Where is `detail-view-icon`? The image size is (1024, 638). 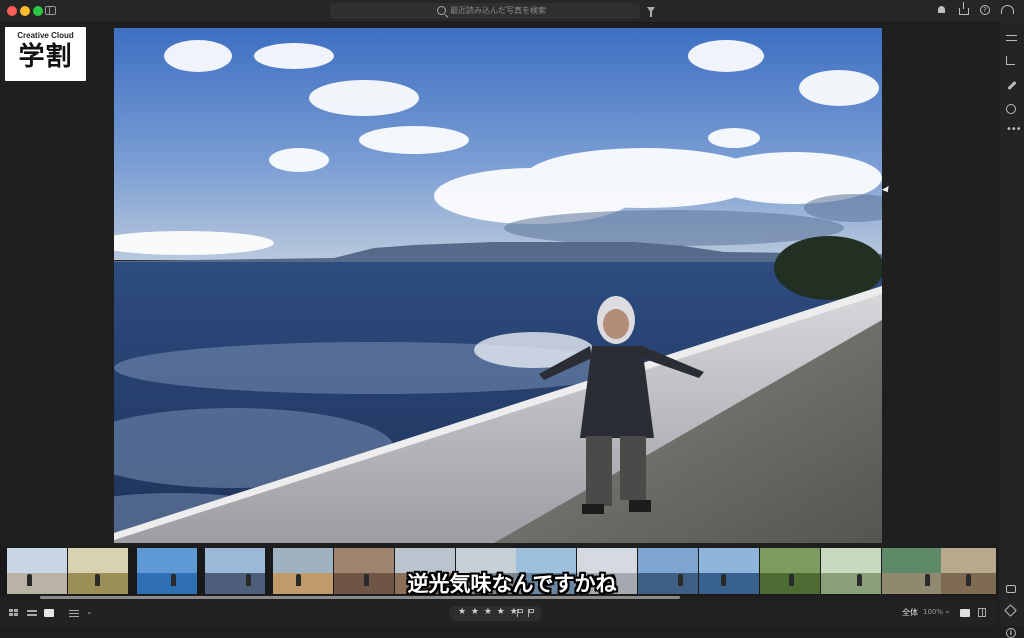
detail-view-icon is located at coordinates (49, 613).